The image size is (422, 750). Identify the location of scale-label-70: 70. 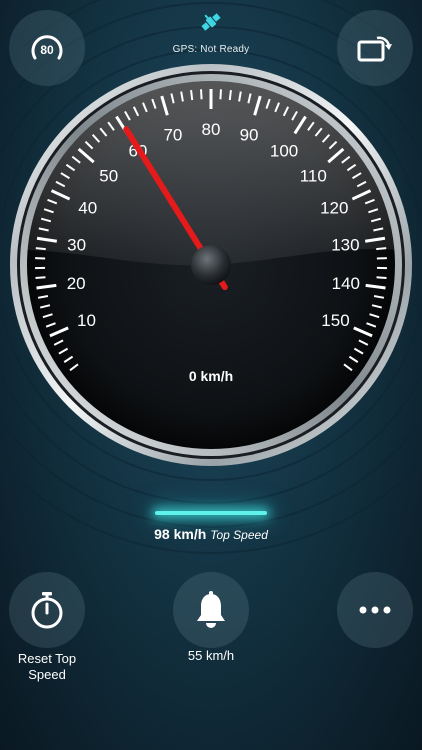
(172, 134).